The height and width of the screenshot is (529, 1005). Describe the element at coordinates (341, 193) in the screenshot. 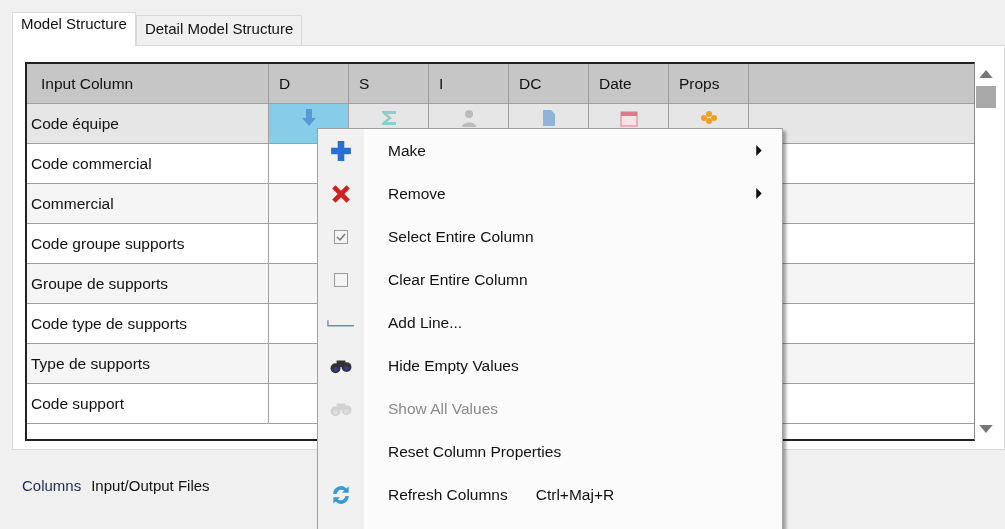

I see `cross-icon` at that location.